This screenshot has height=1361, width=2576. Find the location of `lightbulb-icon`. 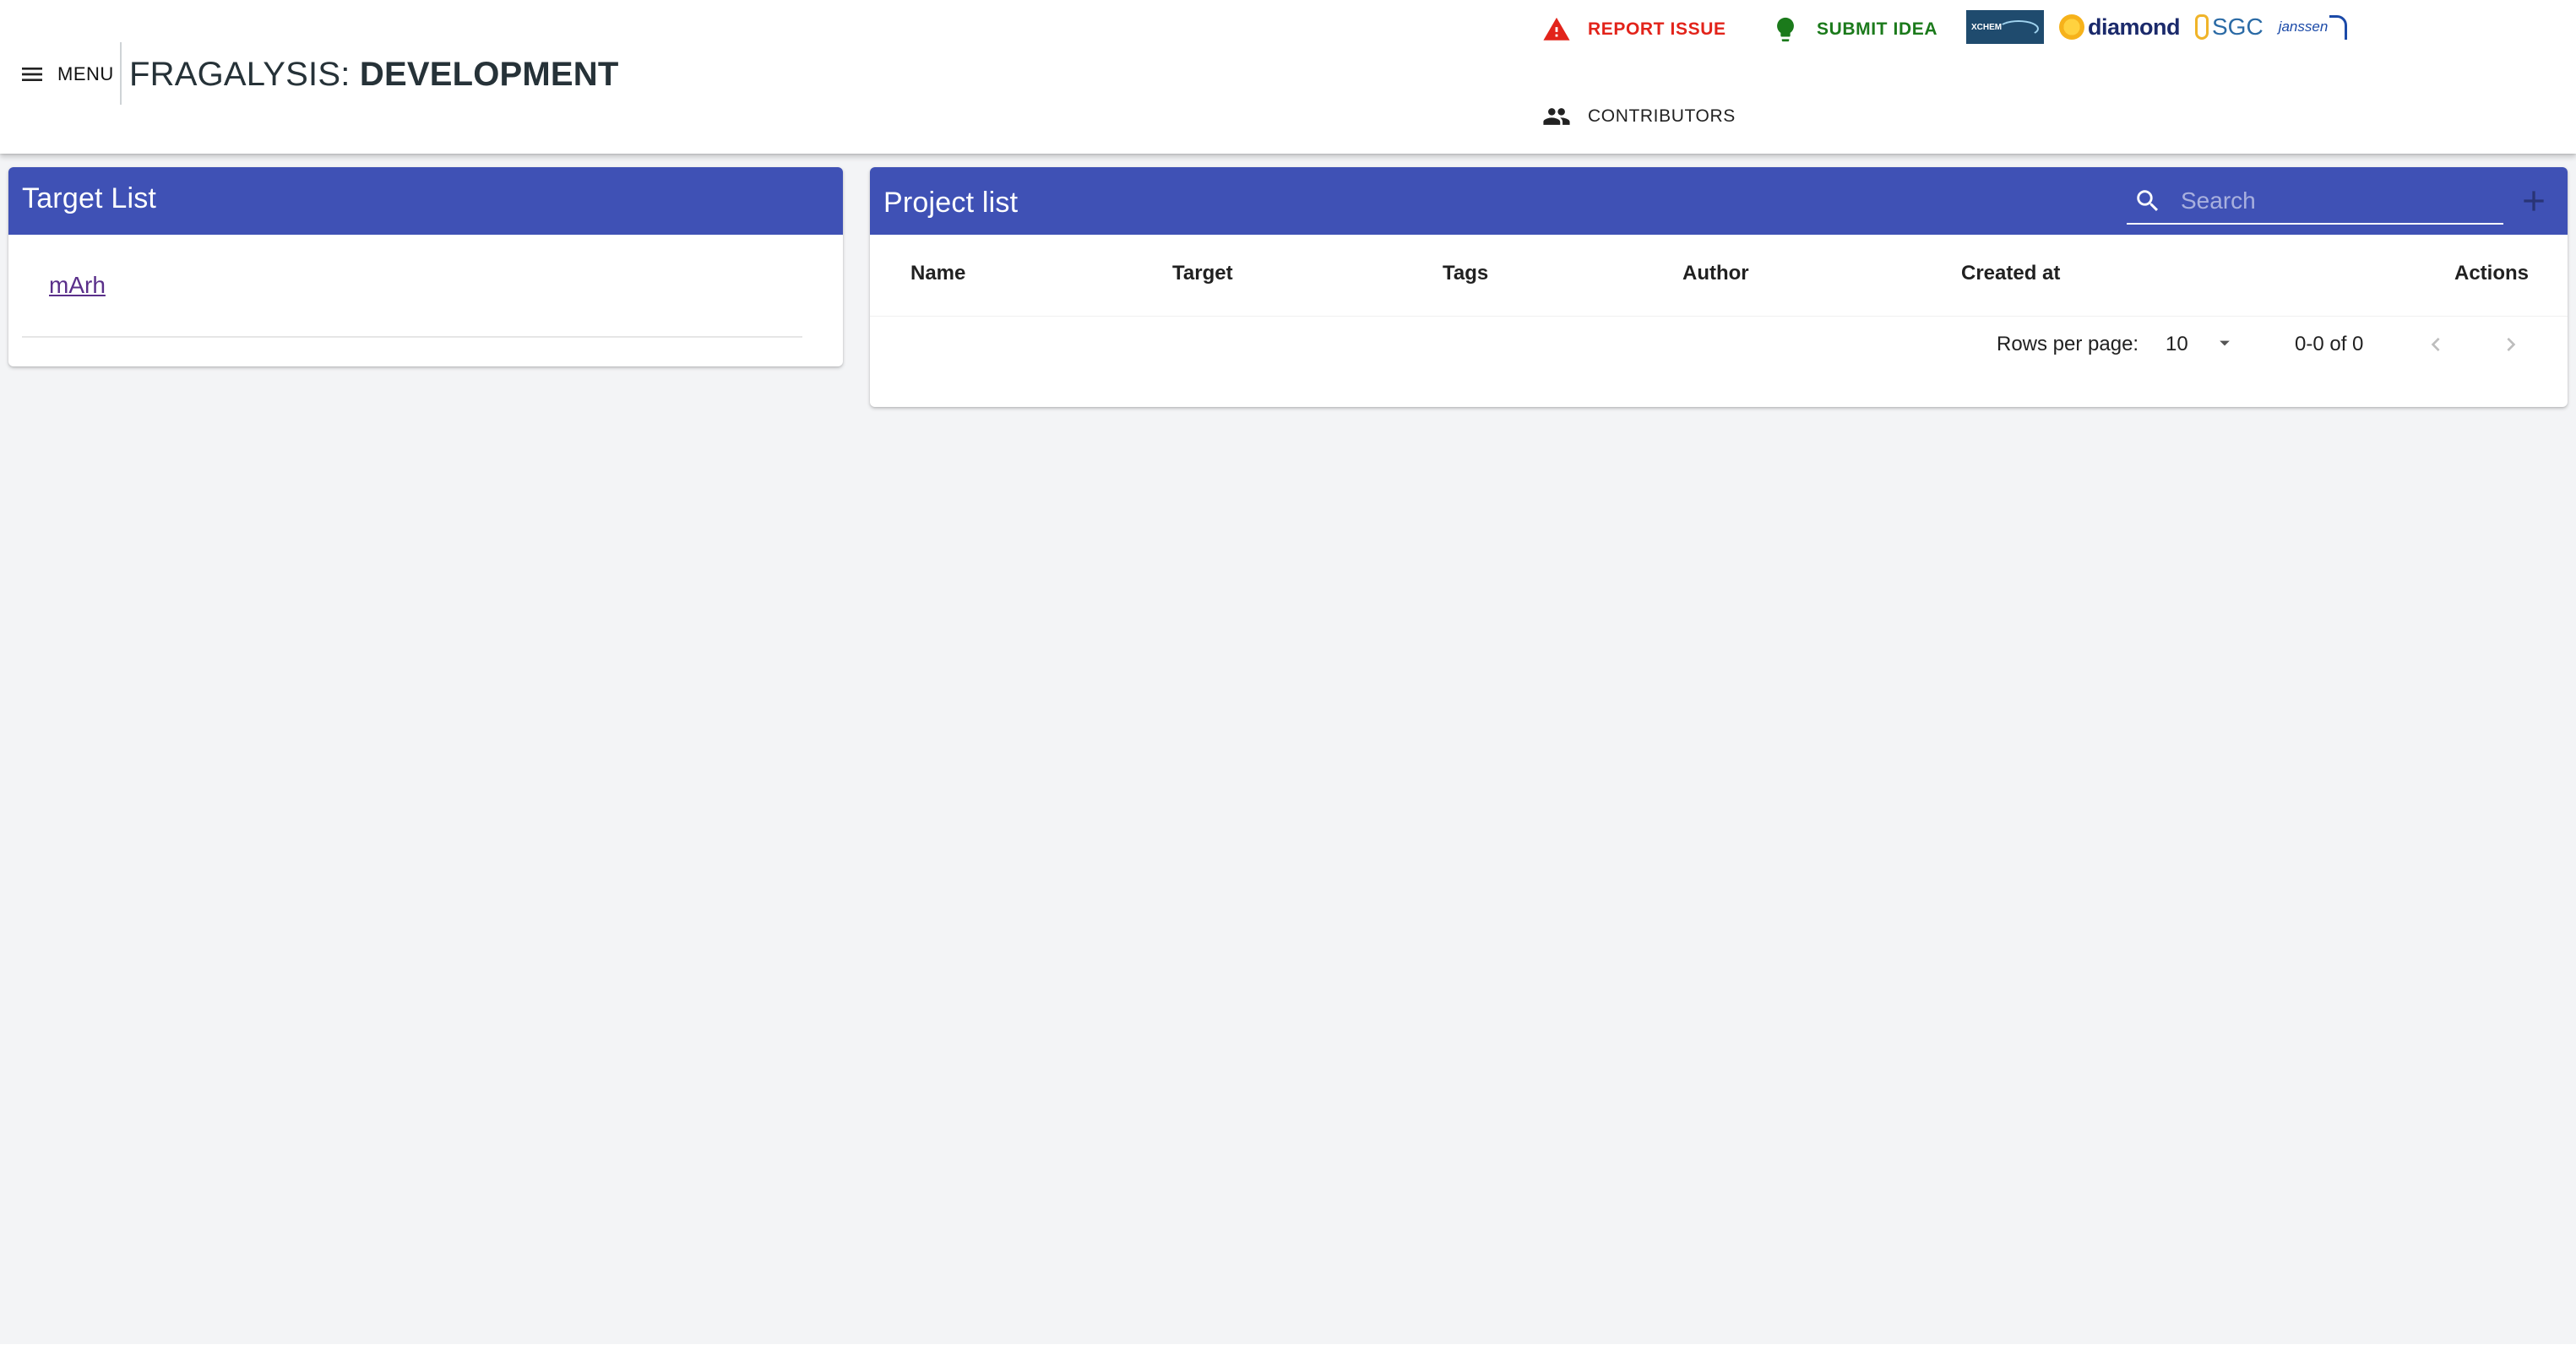

lightbulb-icon is located at coordinates (1785, 30).